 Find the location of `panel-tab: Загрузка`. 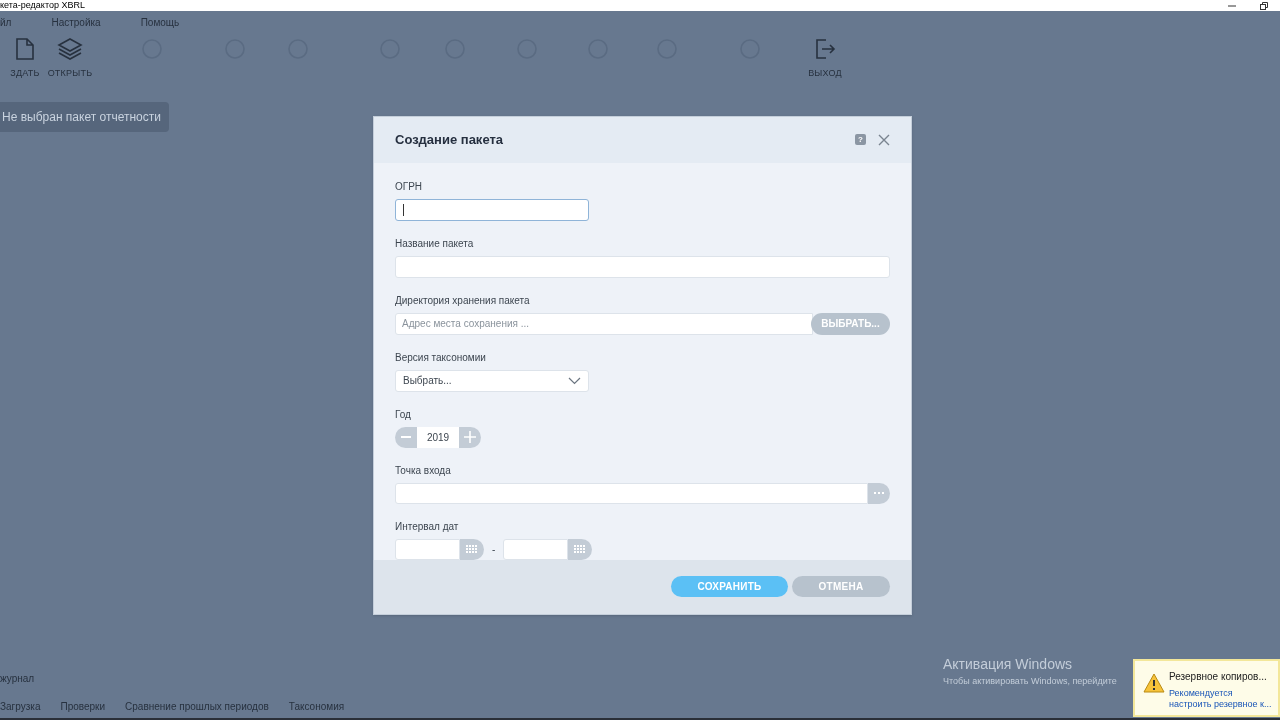

panel-tab: Загрузка is located at coordinates (20, 706).